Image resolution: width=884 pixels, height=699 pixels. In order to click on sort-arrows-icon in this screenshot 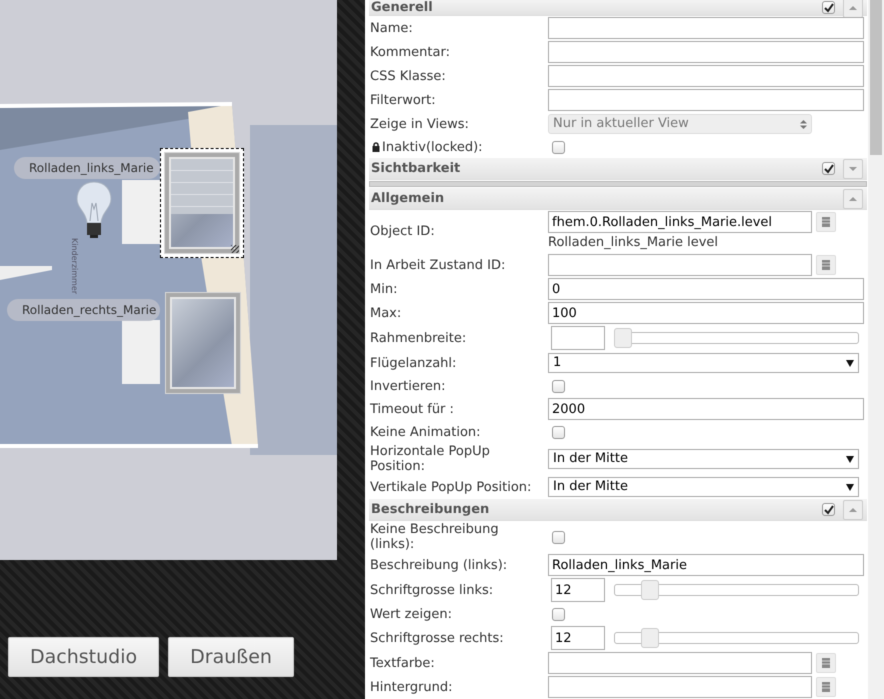, I will do `click(803, 124)`.